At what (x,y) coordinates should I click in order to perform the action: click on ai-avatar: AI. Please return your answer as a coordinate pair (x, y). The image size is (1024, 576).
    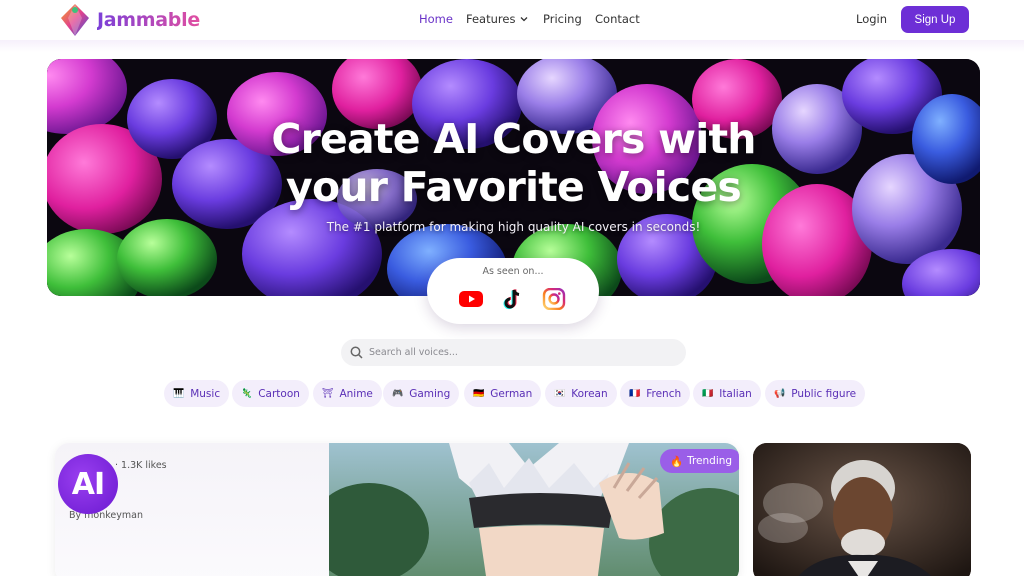
    Looking at the image, I should click on (88, 484).